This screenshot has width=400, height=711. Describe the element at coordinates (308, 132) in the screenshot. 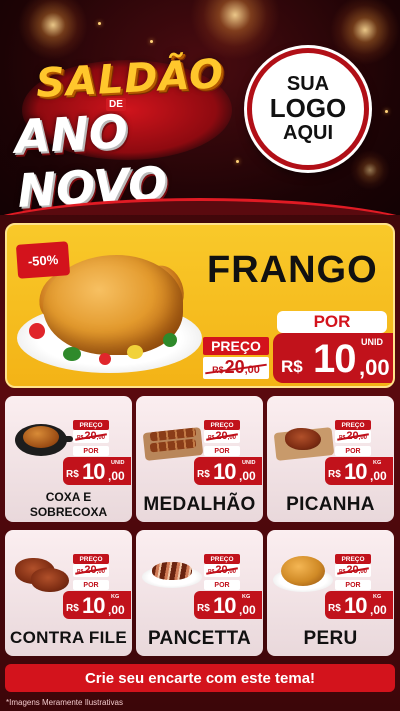

I see `logo-text-line-3: AQUI` at that location.